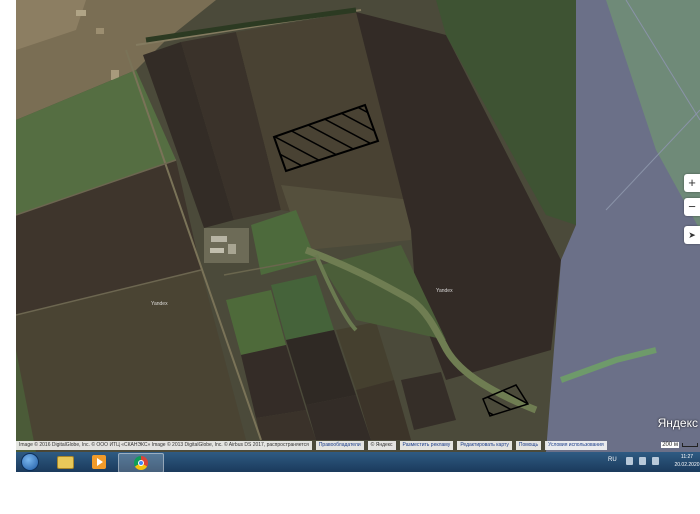  What do you see at coordinates (655, 461) in the screenshot?
I see `volume-icon` at bounding box center [655, 461].